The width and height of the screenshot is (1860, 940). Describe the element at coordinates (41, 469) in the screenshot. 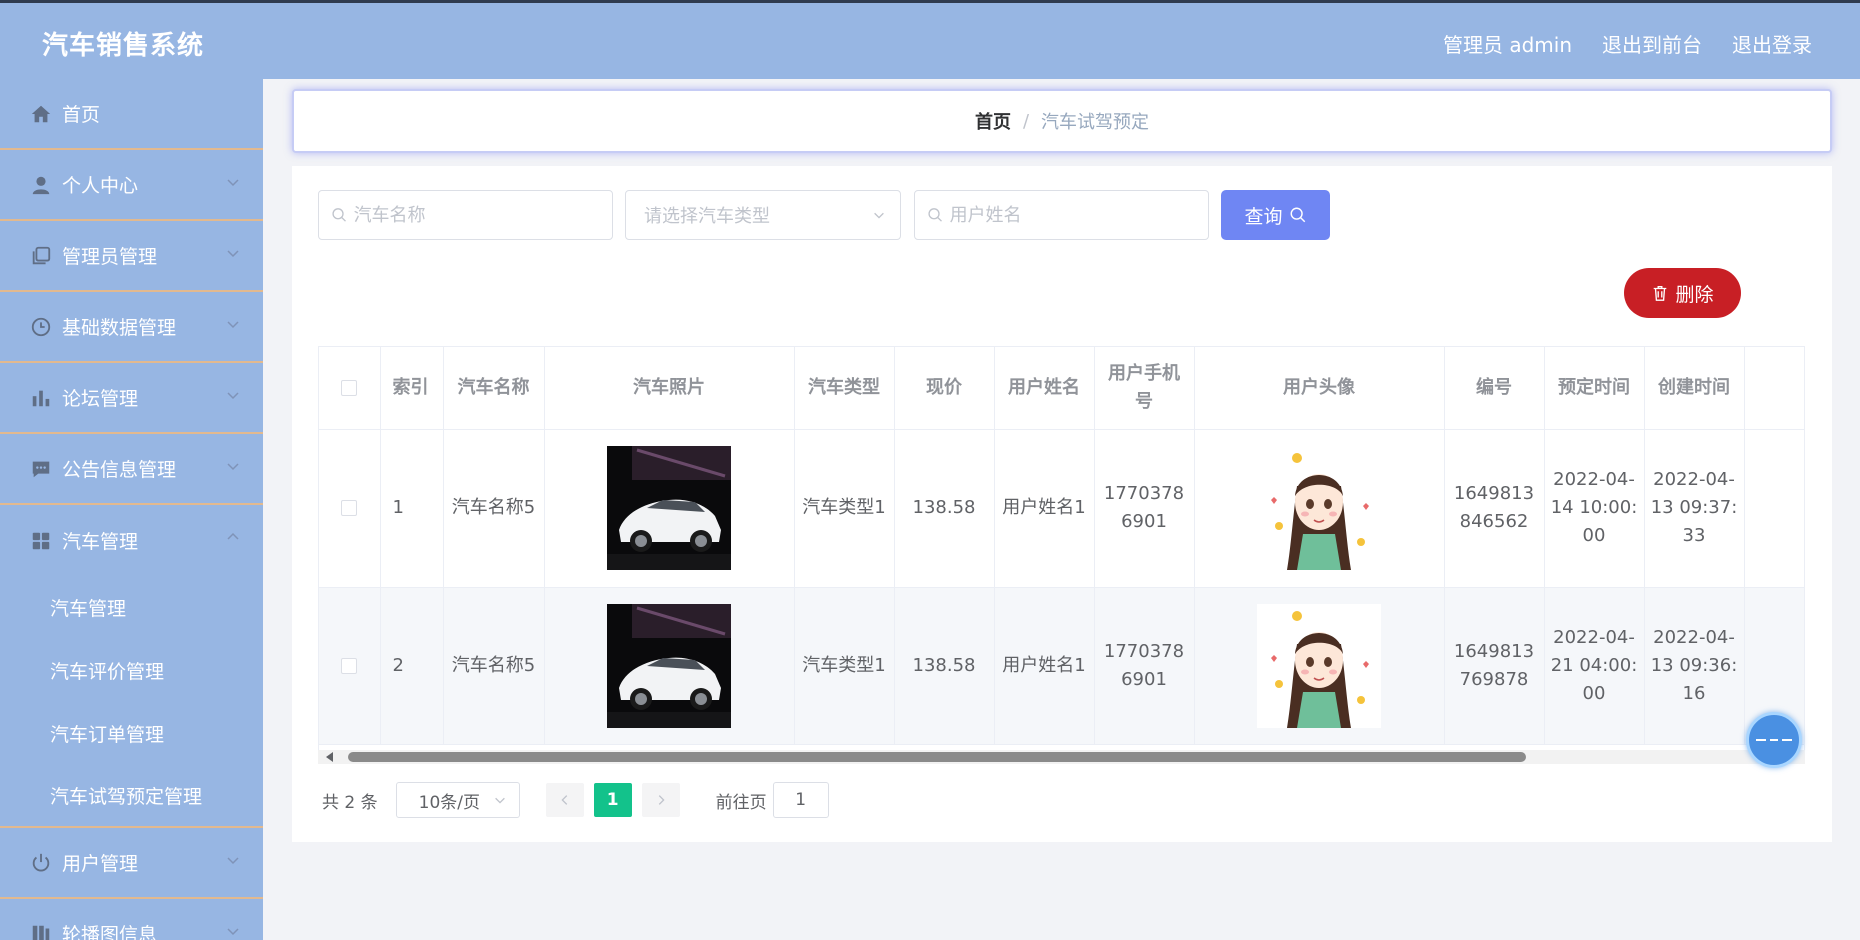

I see `chat-icon` at that location.